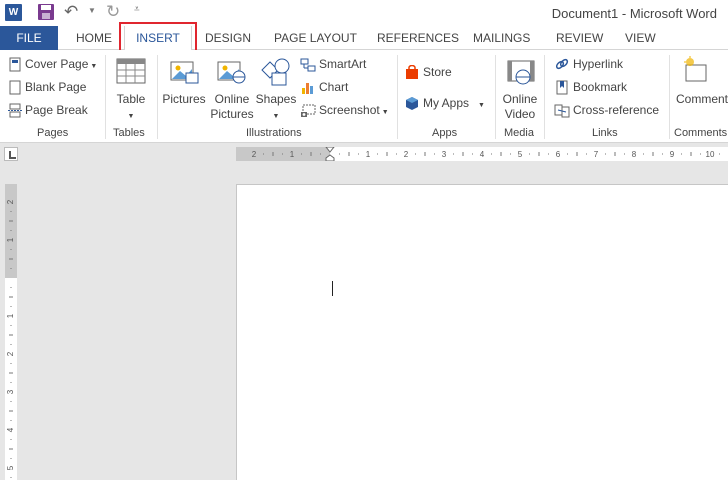 The height and width of the screenshot is (480, 728). I want to click on screenshot-label: Screenshot, so click(349, 110).